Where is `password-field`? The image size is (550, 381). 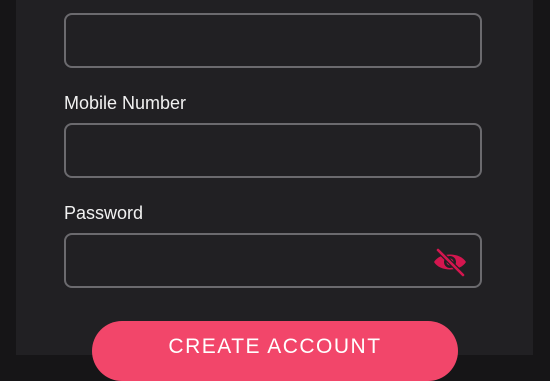
password-field is located at coordinates (273, 260).